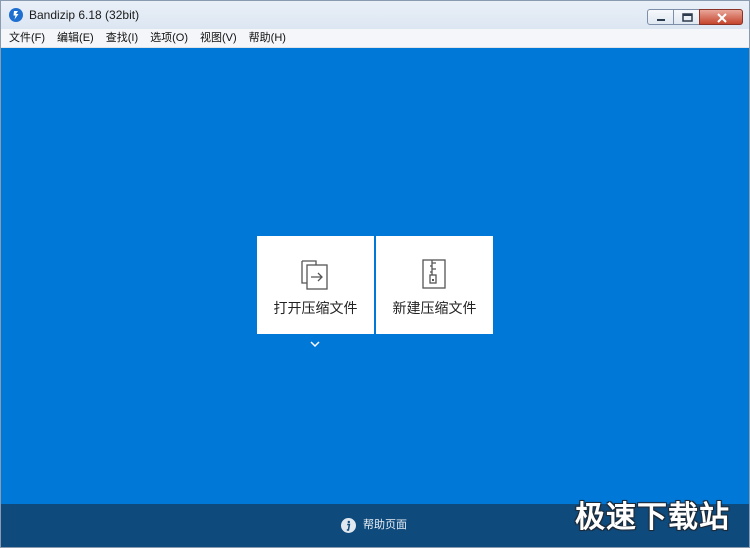  Describe the element at coordinates (315, 344) in the screenshot. I see `chevron-down-icon` at that location.